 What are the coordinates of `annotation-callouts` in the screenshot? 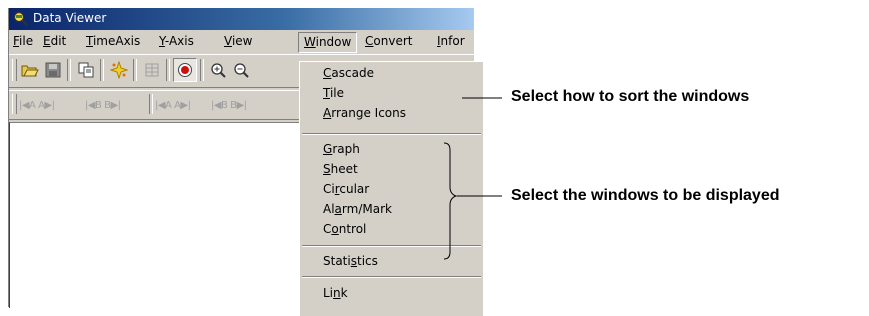 It's located at (472, 178).